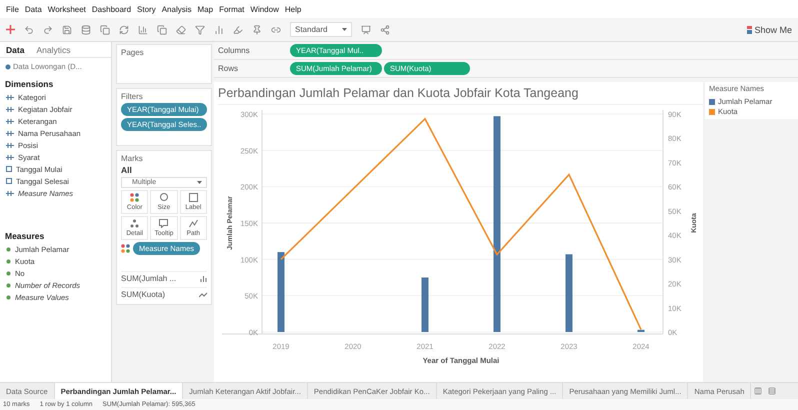 The height and width of the screenshot is (410, 798). Describe the element at coordinates (163, 197) in the screenshot. I see `size-icon` at that location.